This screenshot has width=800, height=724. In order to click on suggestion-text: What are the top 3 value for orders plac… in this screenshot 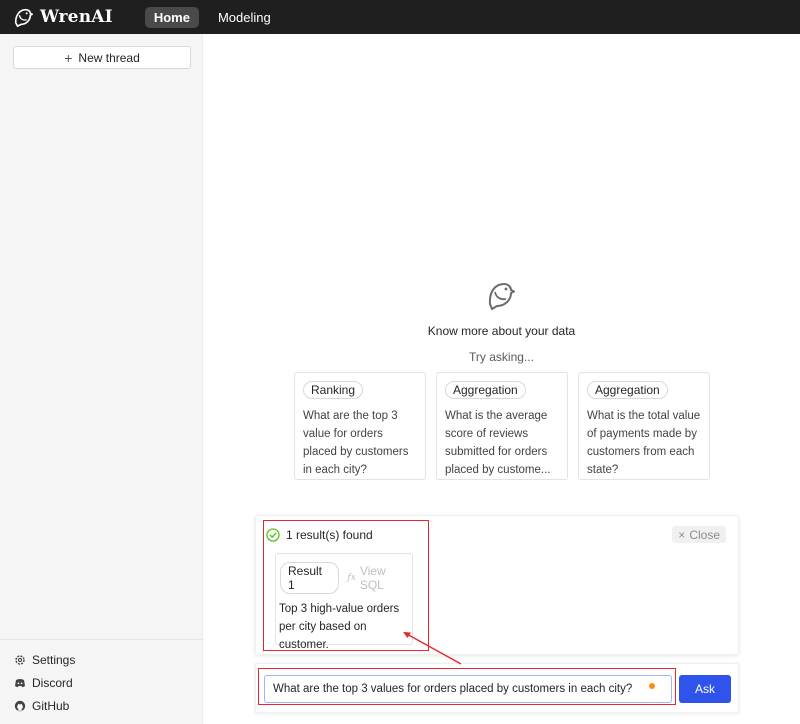, I will do `click(356, 443)`.